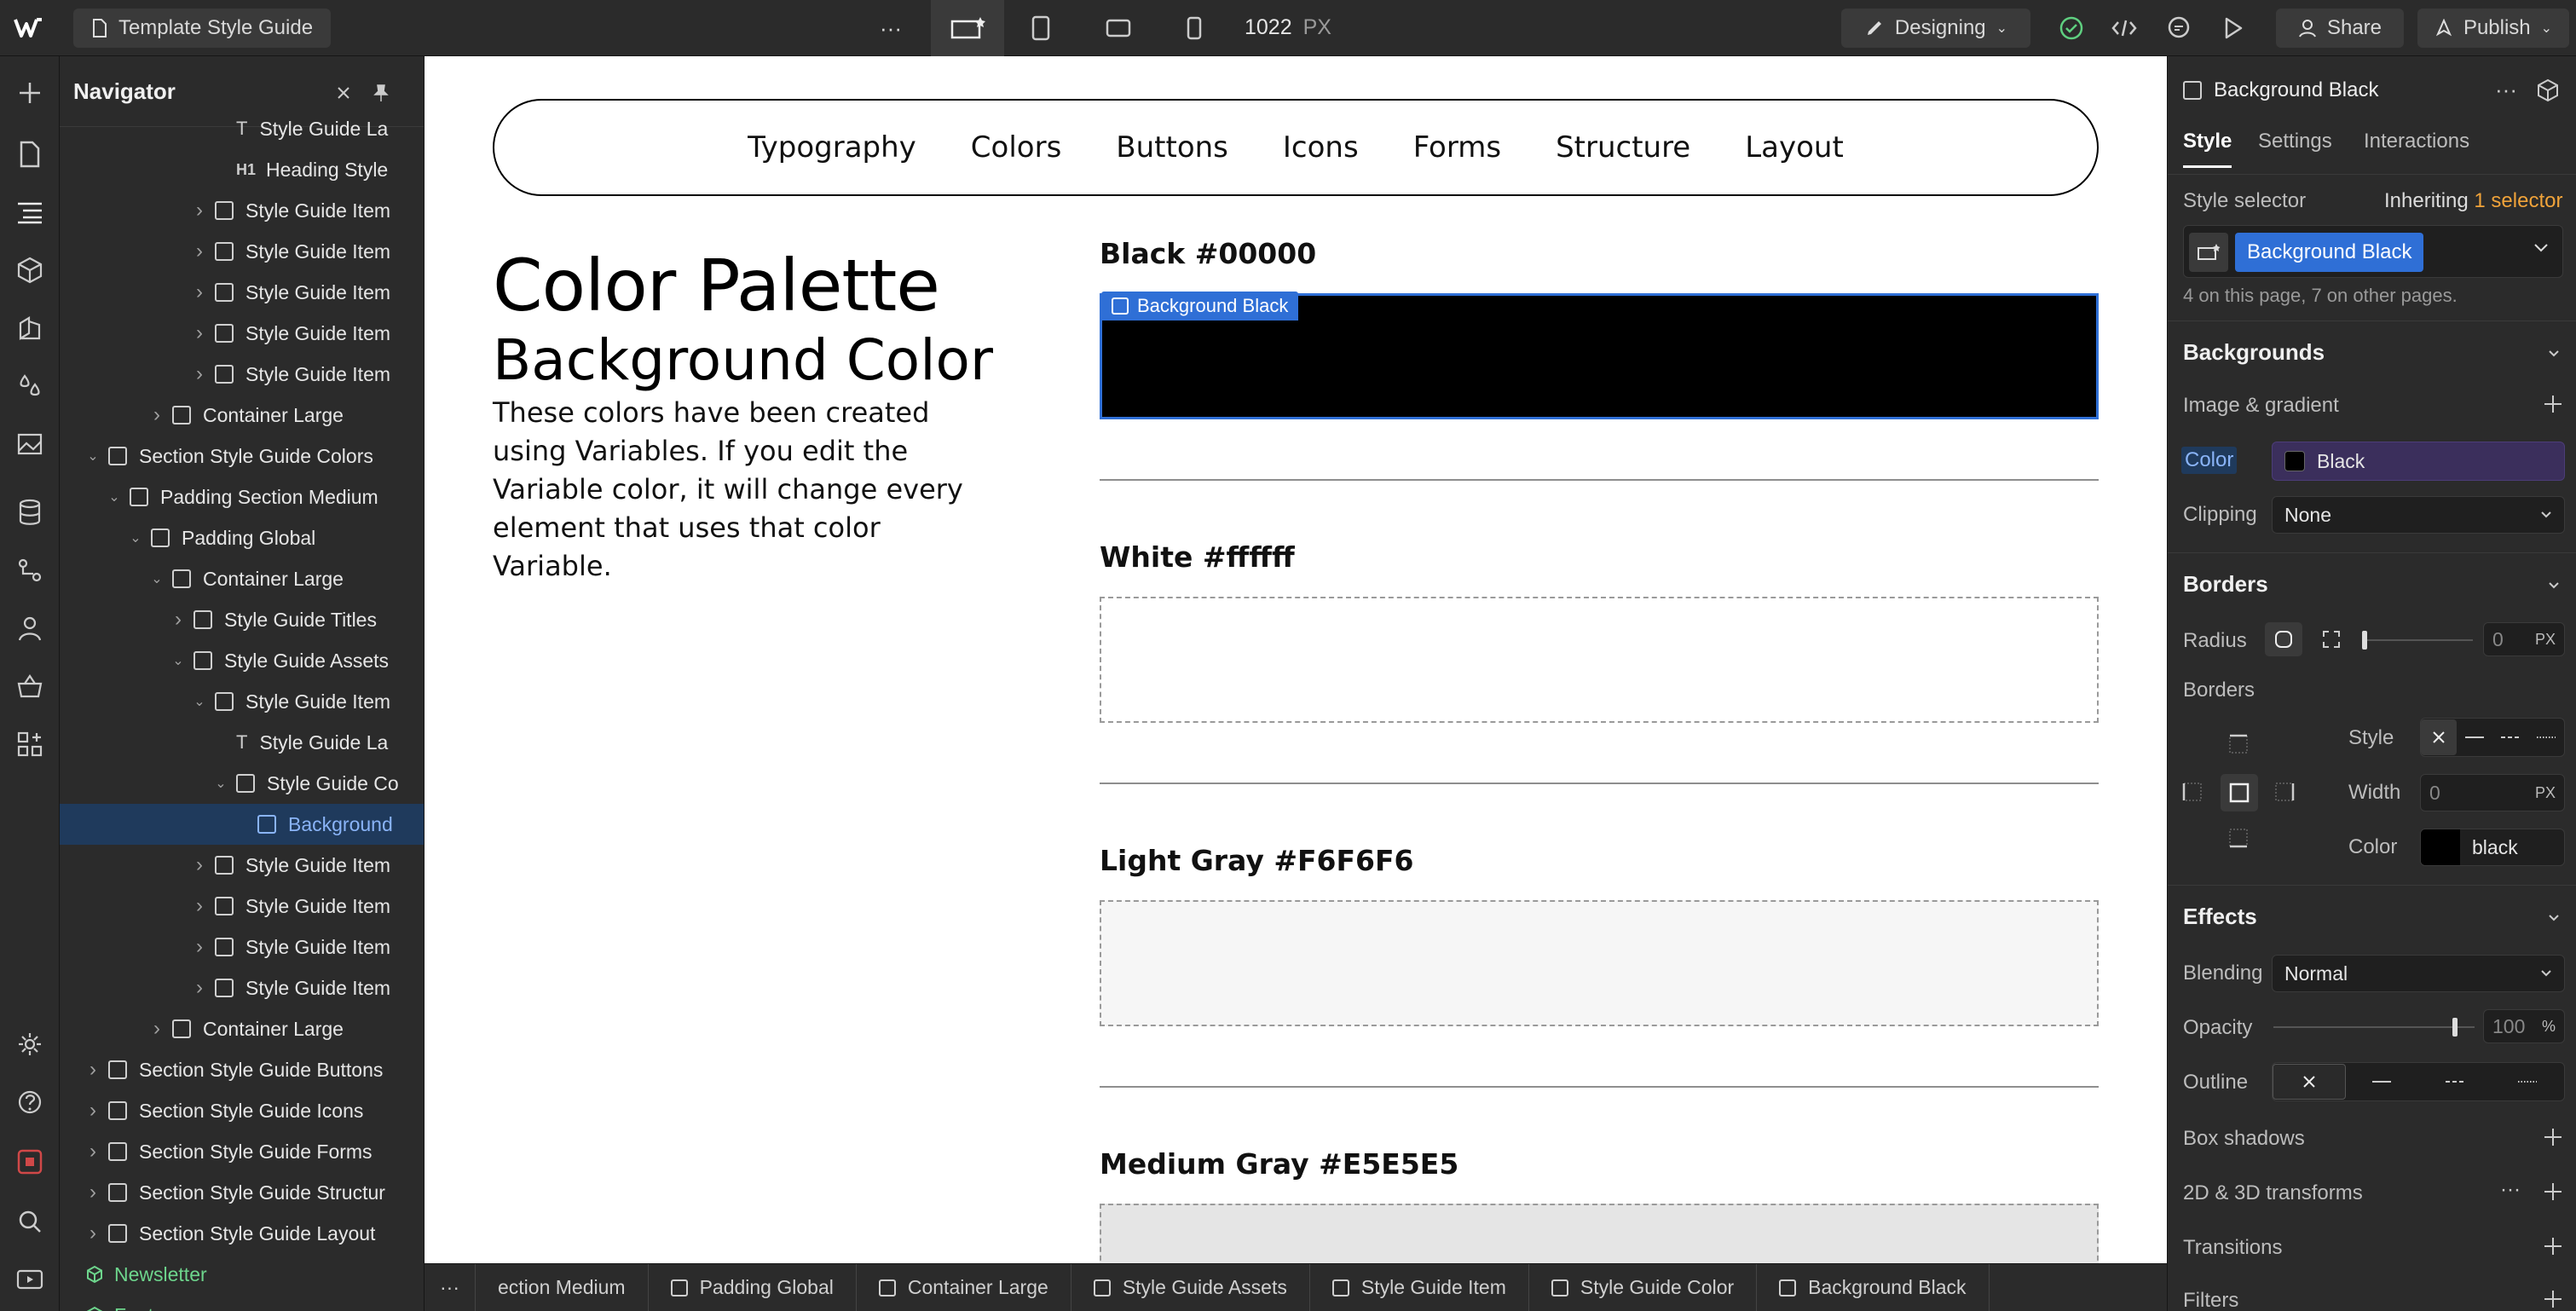 The image size is (2576, 1311). What do you see at coordinates (2473, 201) in the screenshot?
I see `inheriting-info: Inheriting 1 selector` at bounding box center [2473, 201].